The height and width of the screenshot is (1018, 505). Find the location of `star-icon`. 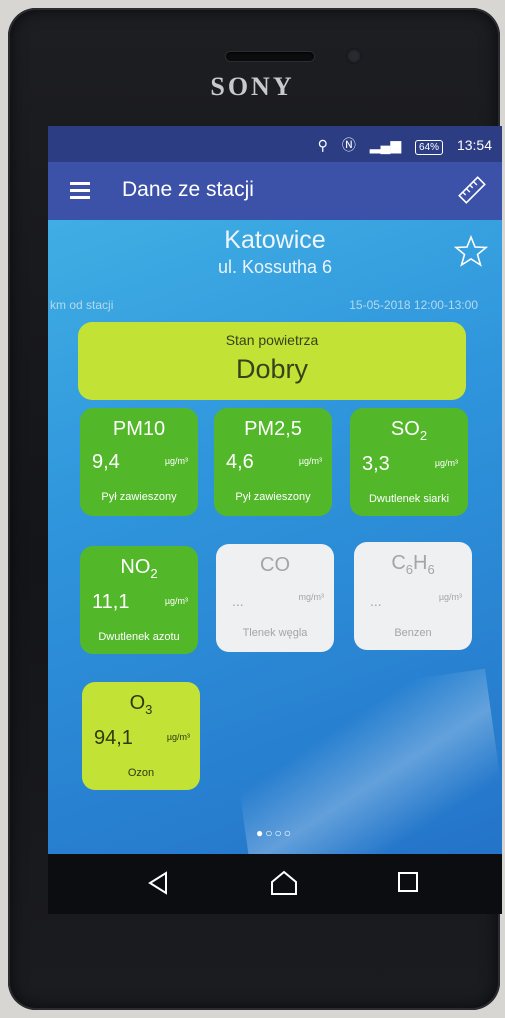

star-icon is located at coordinates (471, 251).